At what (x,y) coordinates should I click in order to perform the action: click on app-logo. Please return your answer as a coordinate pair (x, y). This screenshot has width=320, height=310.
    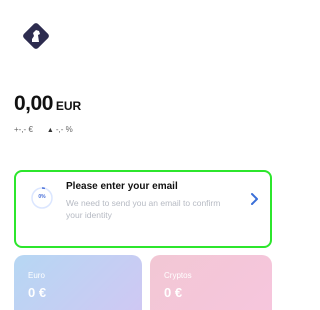
    Looking at the image, I should click on (36, 36).